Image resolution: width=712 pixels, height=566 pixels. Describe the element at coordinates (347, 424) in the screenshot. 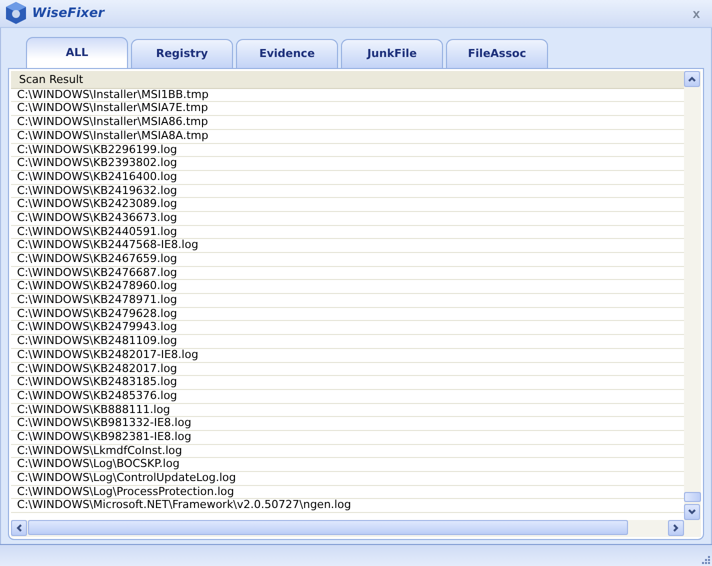

I see `list-row: C:\WINDOWS\KB981332-IE8.log` at that location.